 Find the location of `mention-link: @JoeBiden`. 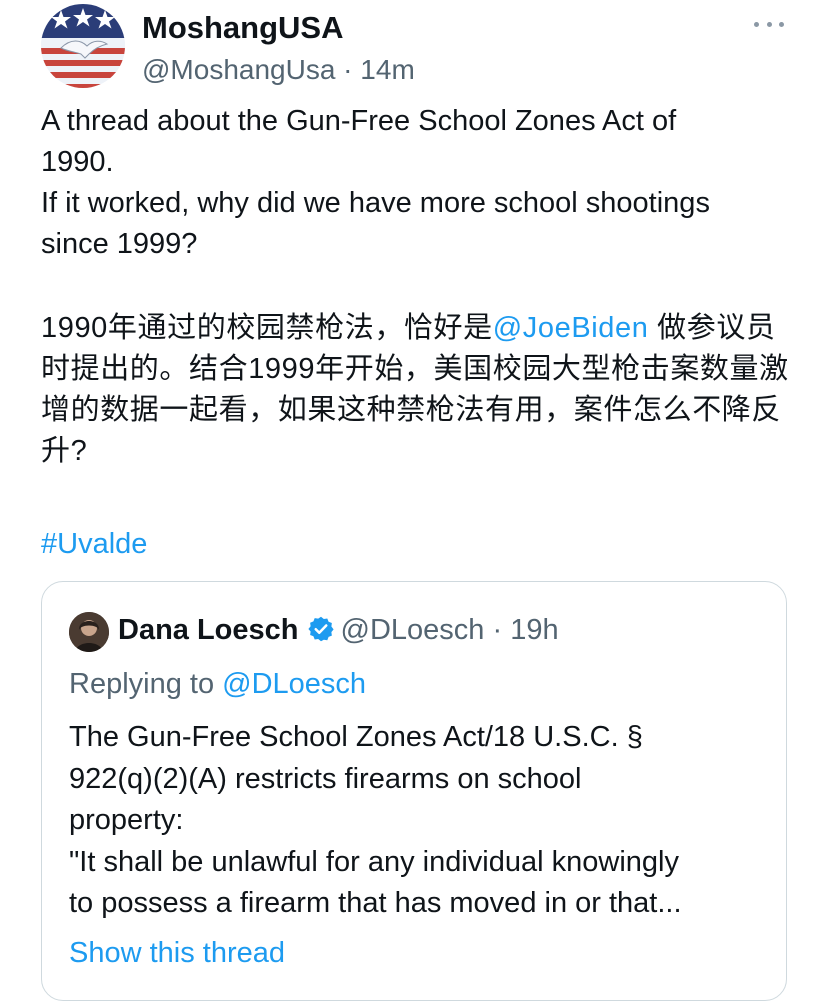

mention-link: @JoeBiden is located at coordinates (571, 328).